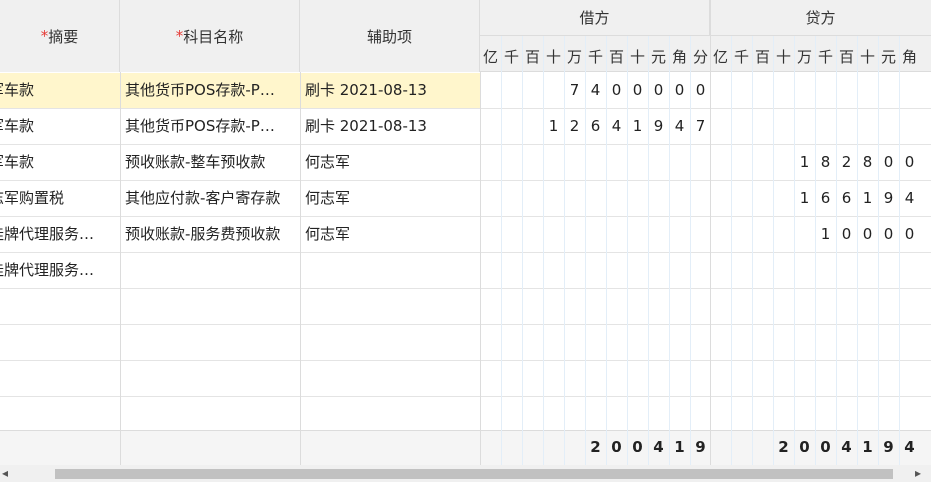  Describe the element at coordinates (210, 271) in the screenshot. I see `cell-account` at that location.